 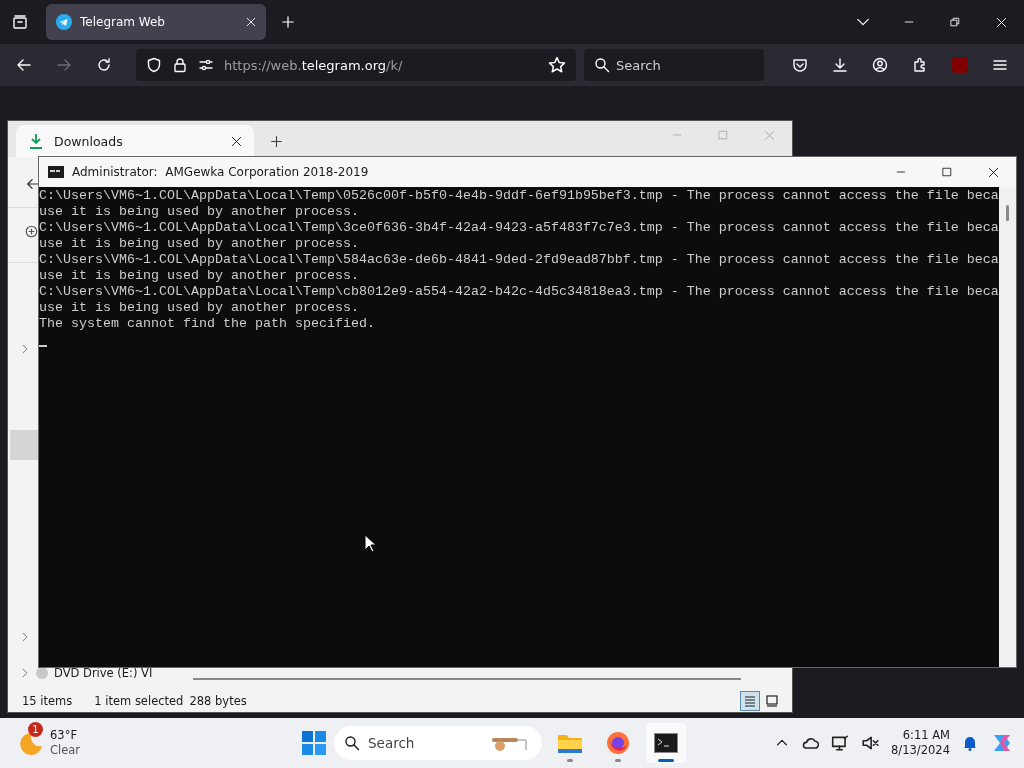 I want to click on start-icon, so click(x=314, y=743).